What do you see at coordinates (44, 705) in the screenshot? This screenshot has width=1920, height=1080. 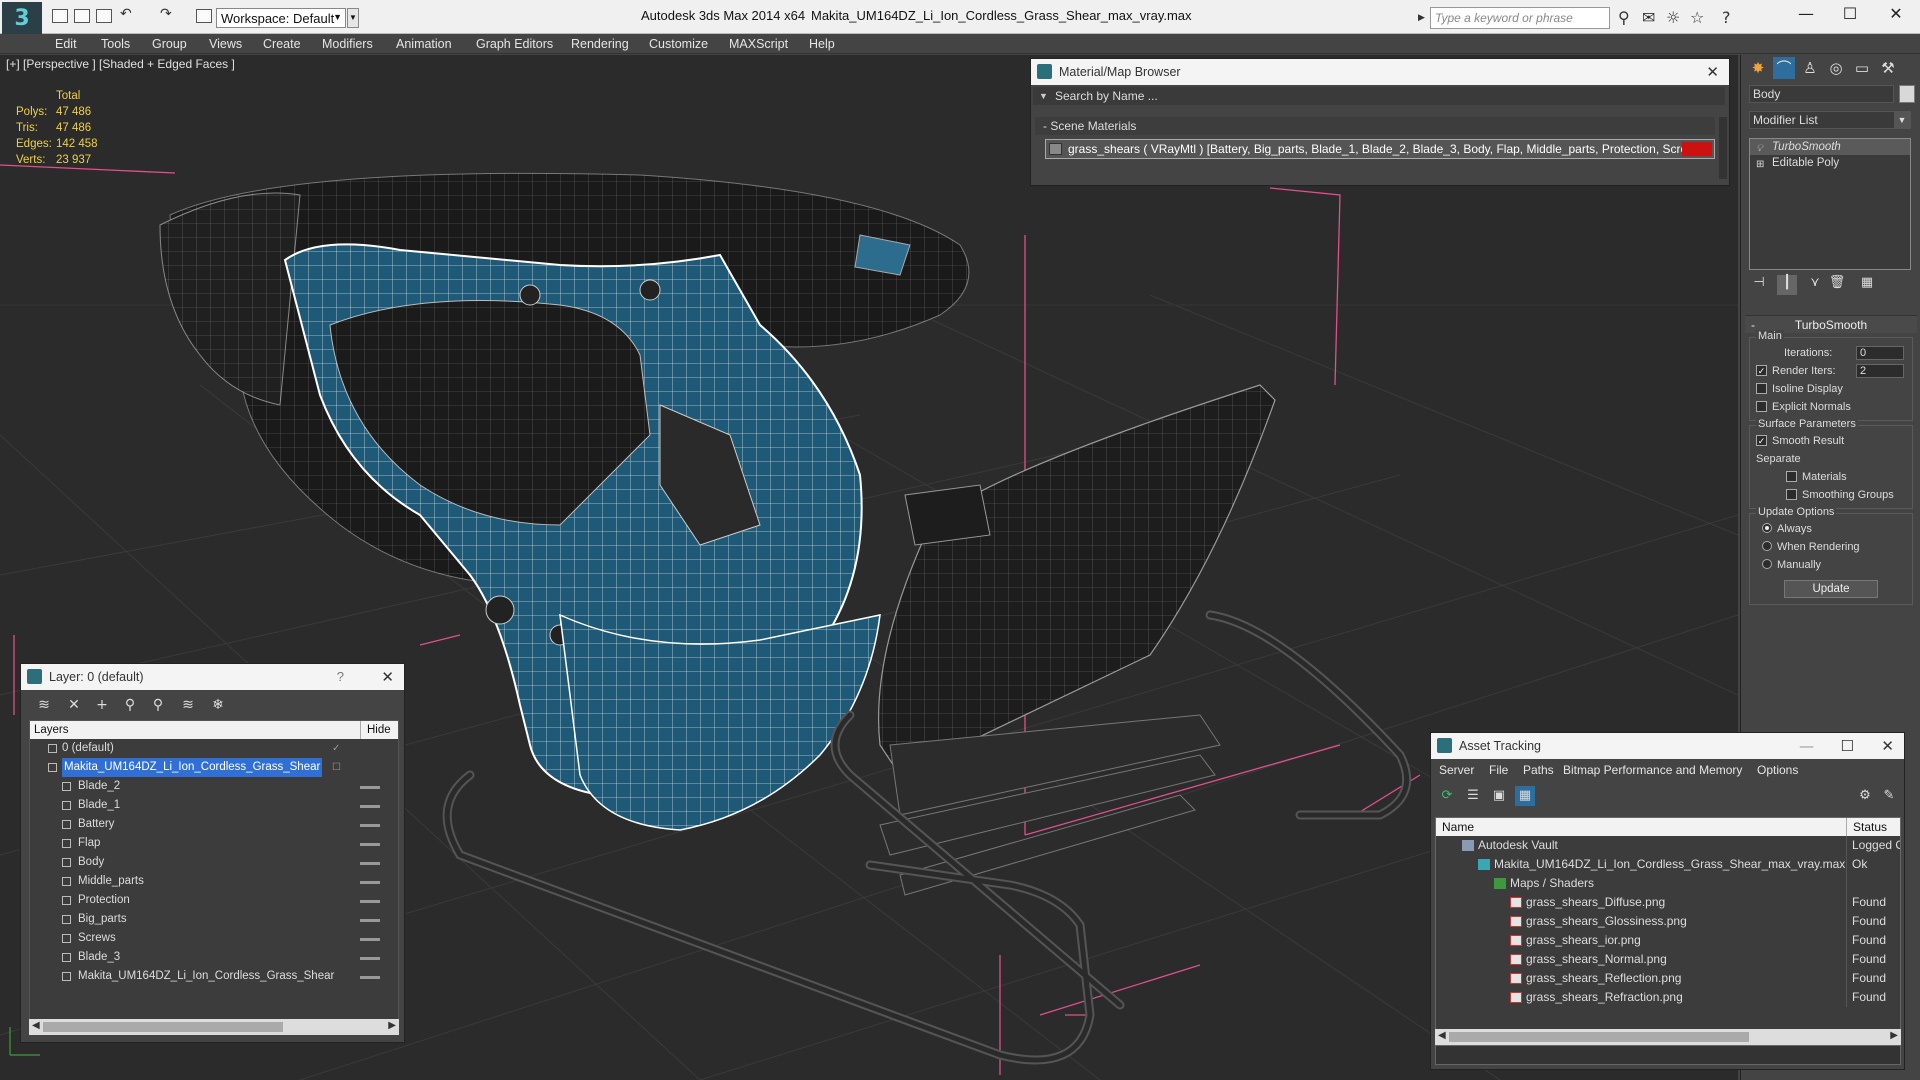 I see `new-layer-icon: ≋` at bounding box center [44, 705].